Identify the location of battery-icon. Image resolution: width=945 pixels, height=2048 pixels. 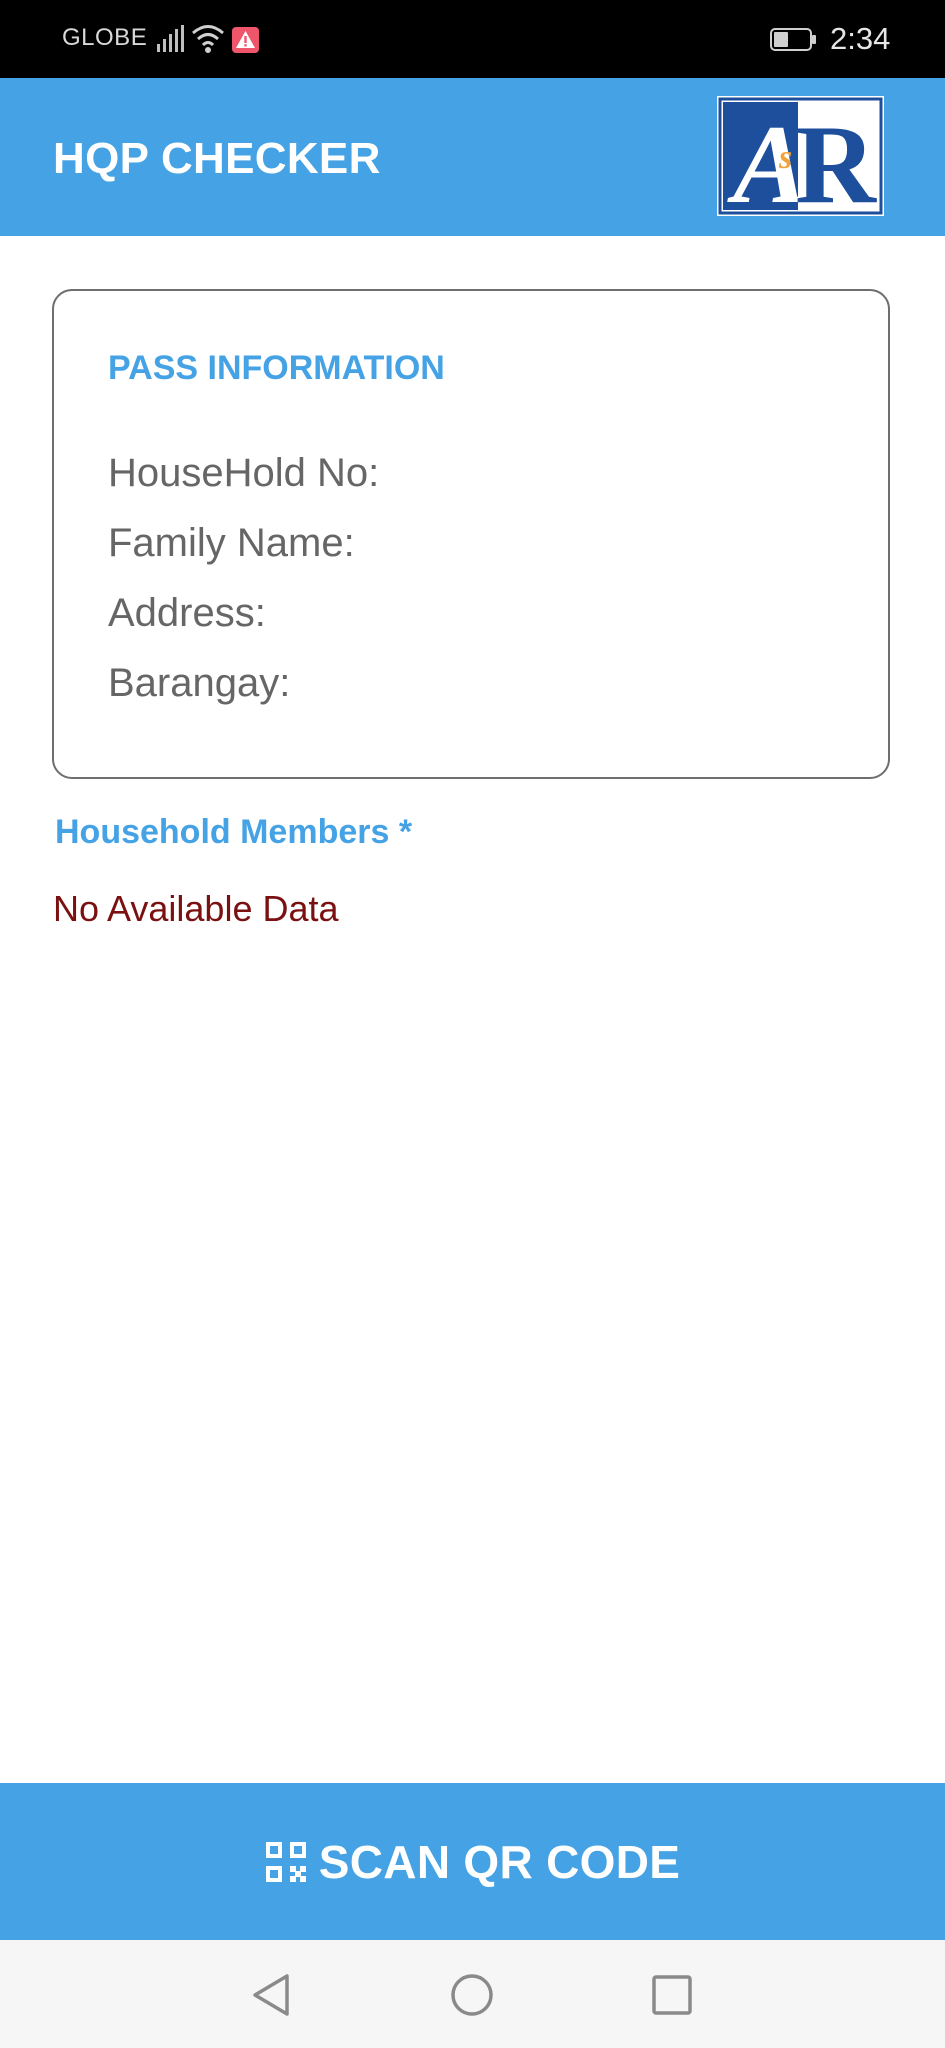
(793, 39).